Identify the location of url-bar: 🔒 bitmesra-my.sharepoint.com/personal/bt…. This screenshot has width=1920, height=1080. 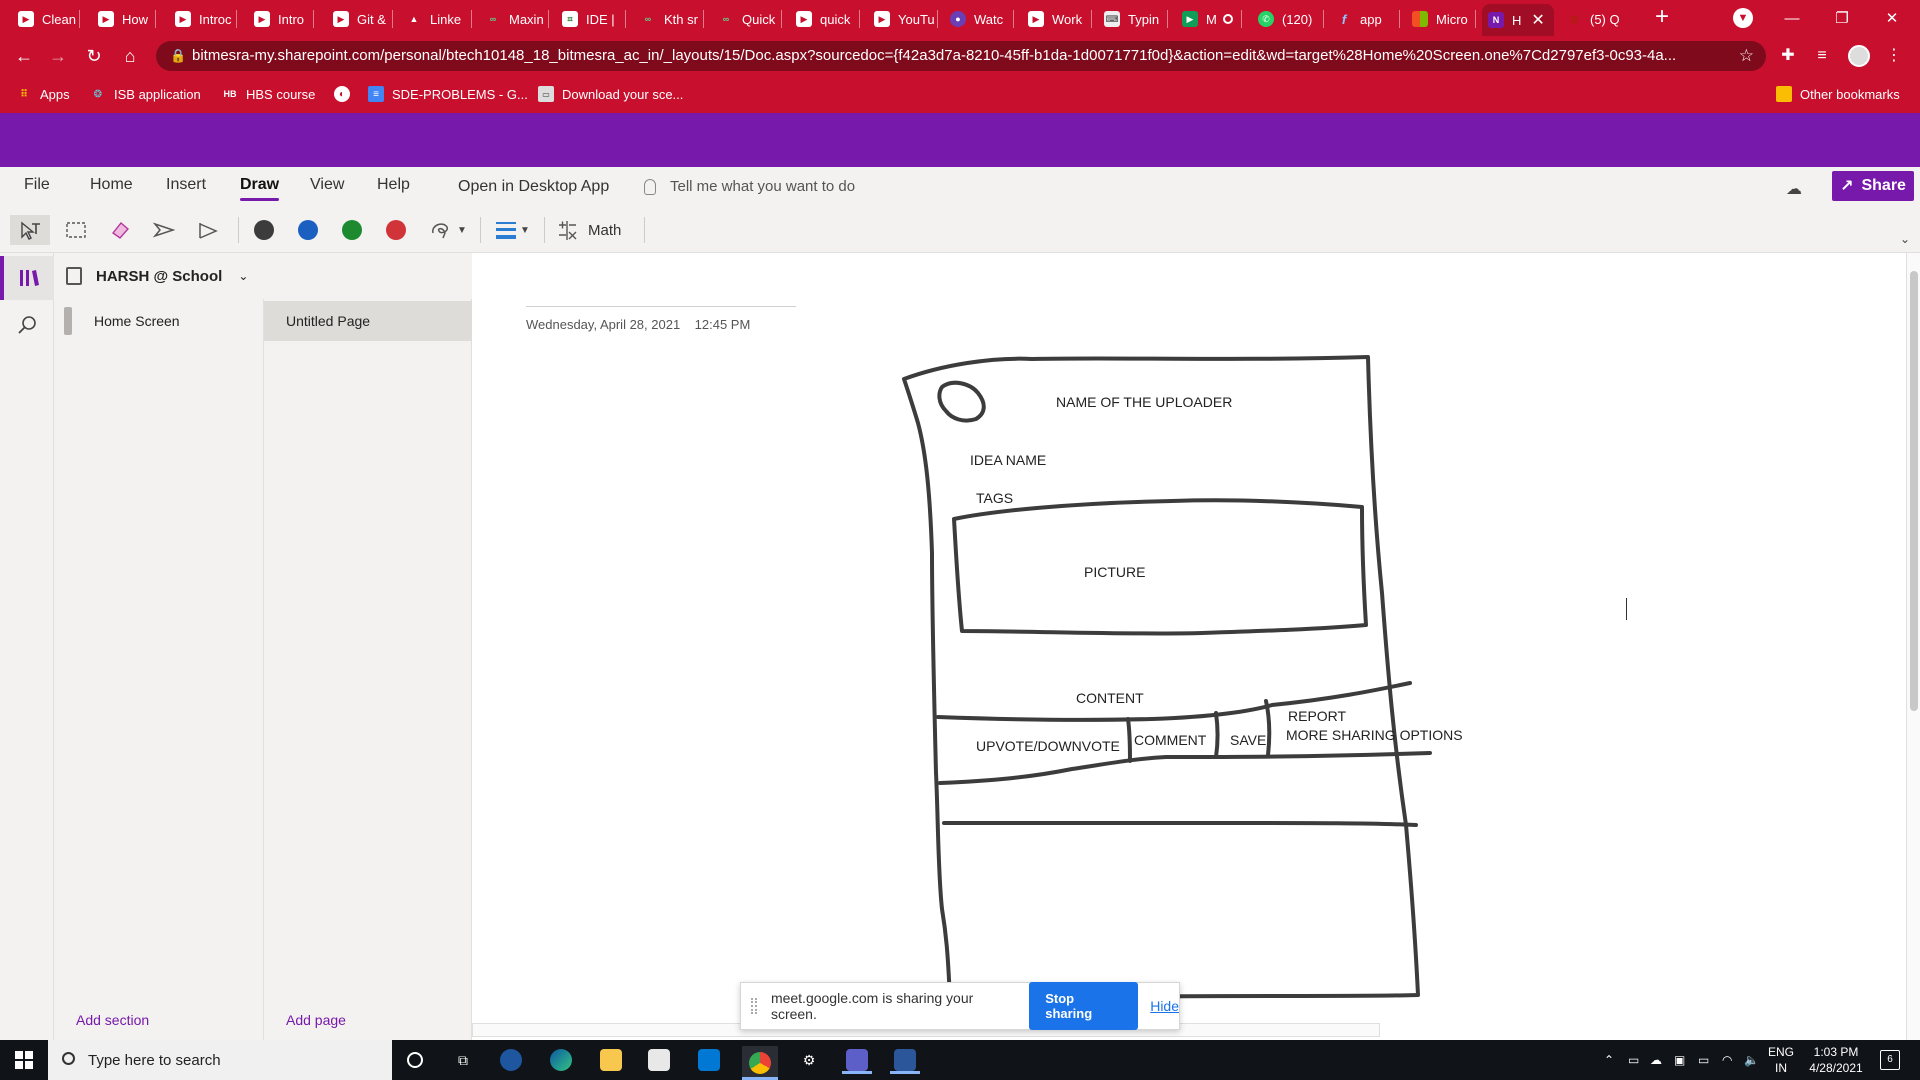
(961, 56).